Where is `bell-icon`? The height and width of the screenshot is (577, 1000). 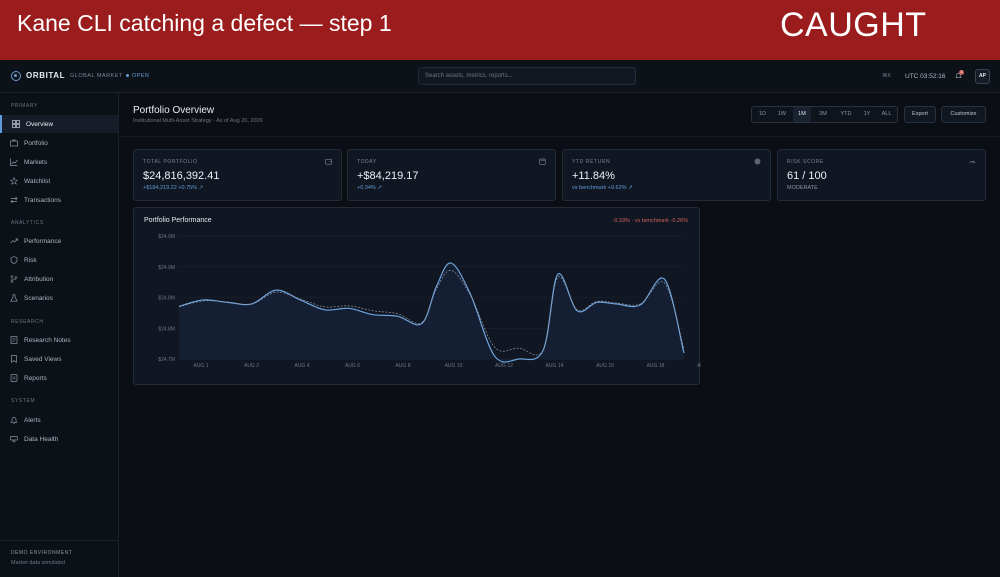 bell-icon is located at coordinates (14, 420).